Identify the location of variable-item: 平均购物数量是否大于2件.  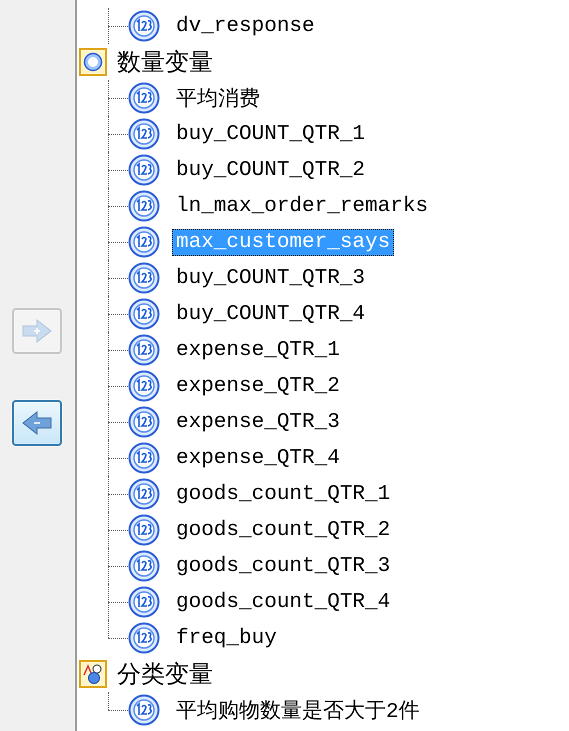
(298, 710).